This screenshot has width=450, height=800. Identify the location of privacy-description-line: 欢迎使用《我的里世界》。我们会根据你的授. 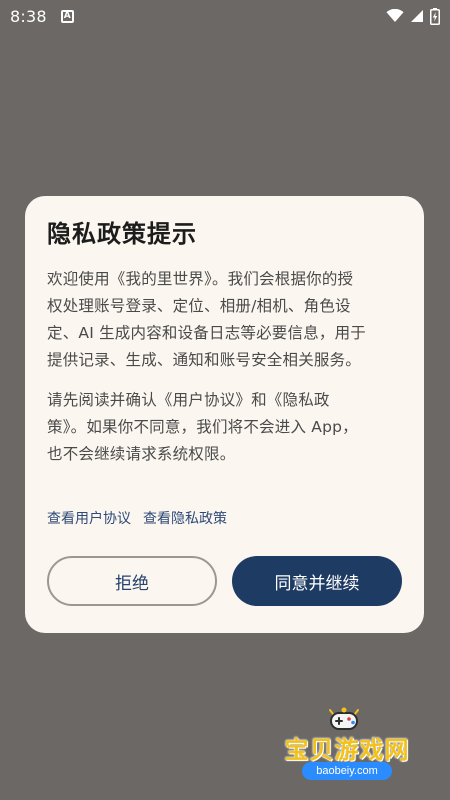
(200, 279).